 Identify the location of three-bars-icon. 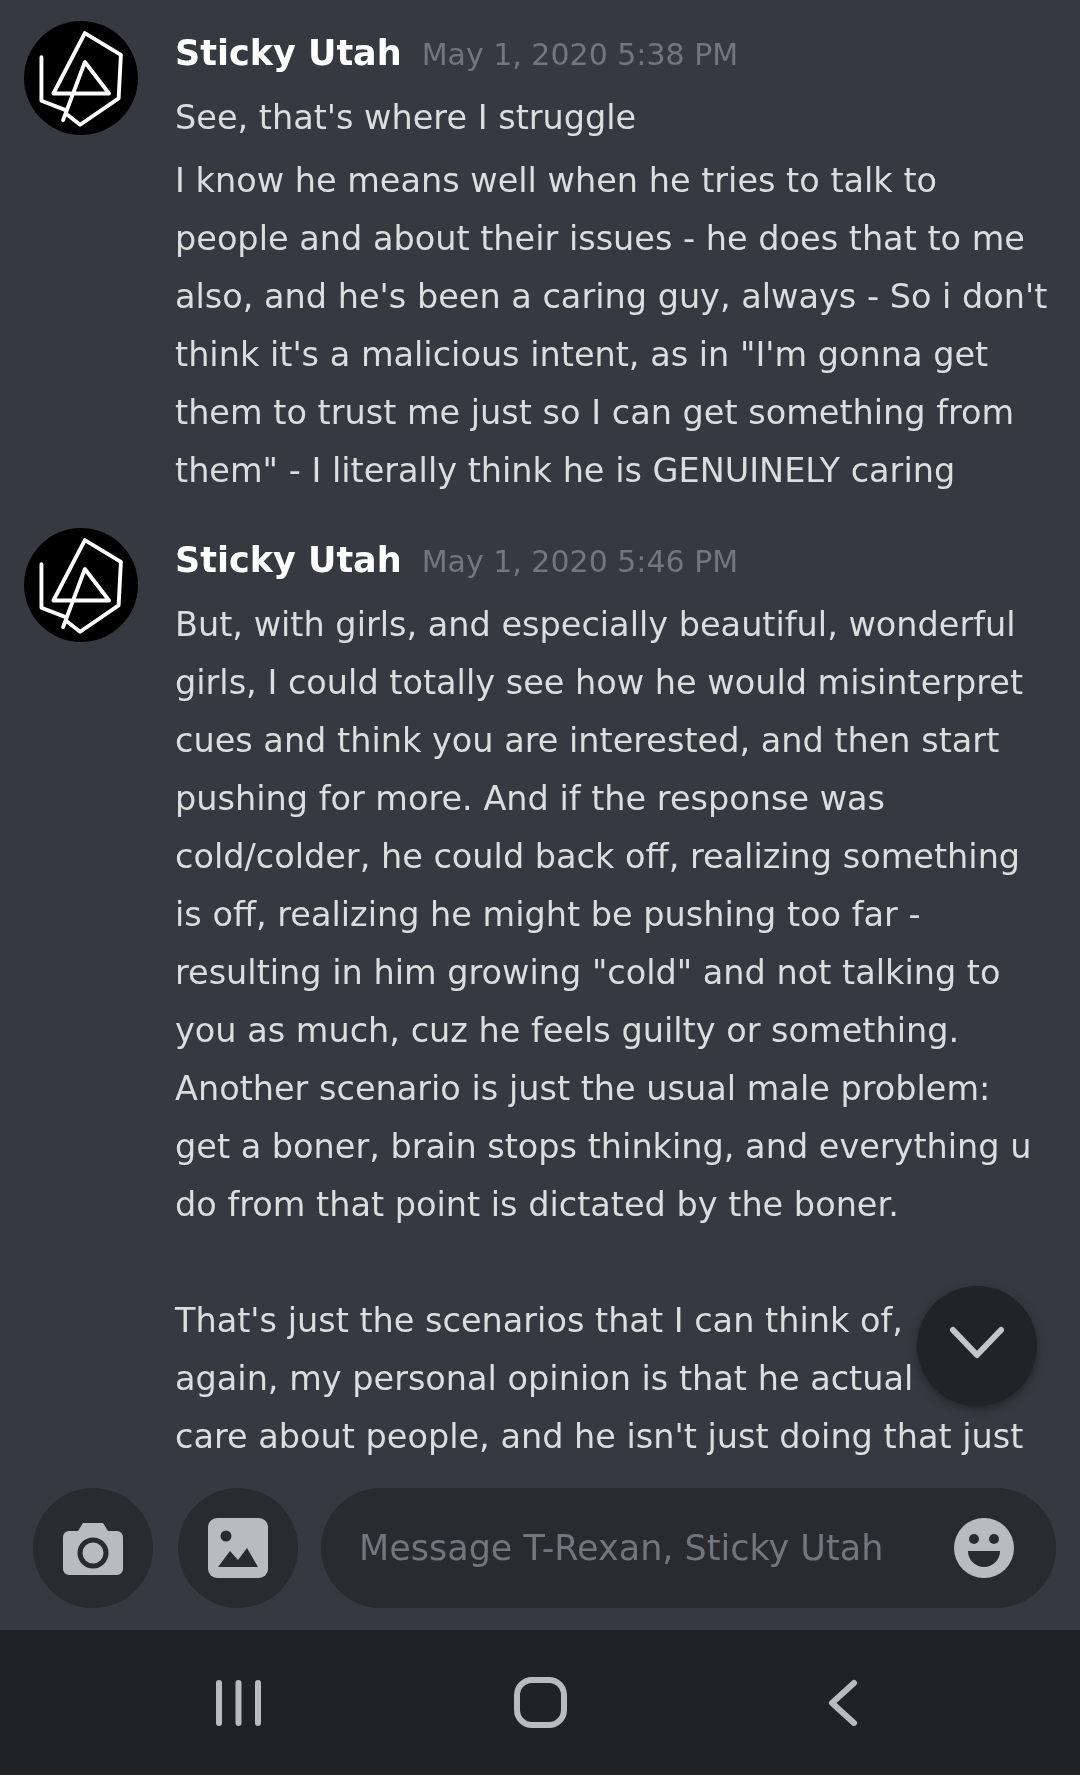
(238, 1702).